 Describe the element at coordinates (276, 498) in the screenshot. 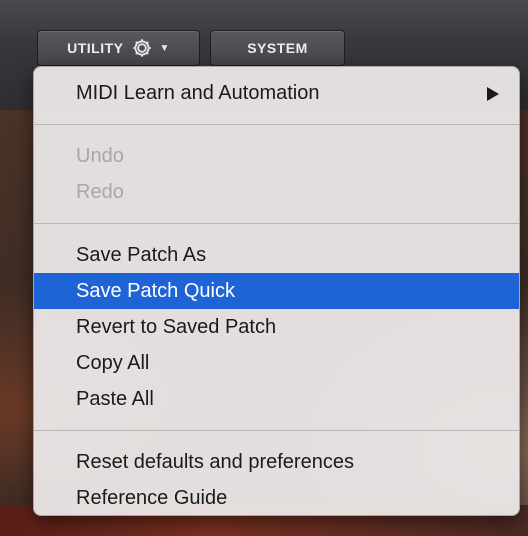

I see `menu-item-reference-guide: Reference Guide` at that location.